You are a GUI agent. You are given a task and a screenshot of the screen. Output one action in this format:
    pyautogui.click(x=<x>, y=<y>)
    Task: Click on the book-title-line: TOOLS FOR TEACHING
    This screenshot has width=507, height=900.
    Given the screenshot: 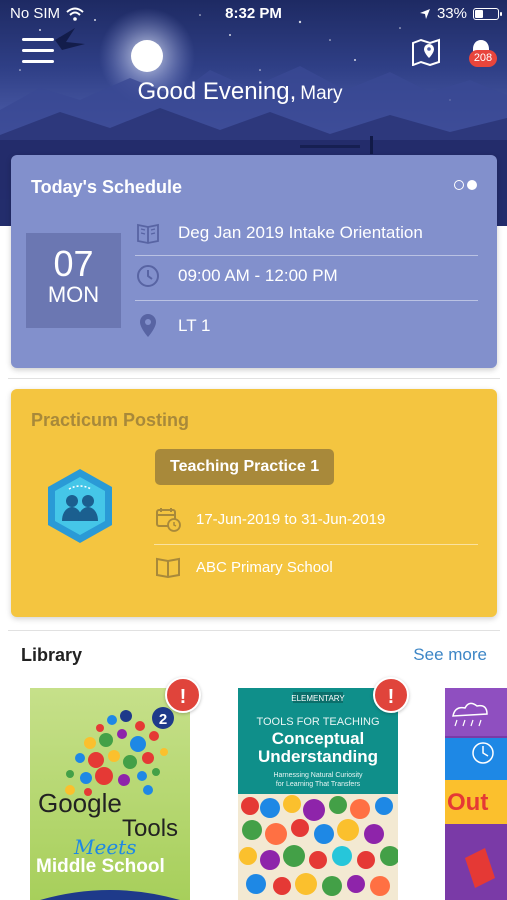 What is the action you would take?
    pyautogui.click(x=317, y=722)
    